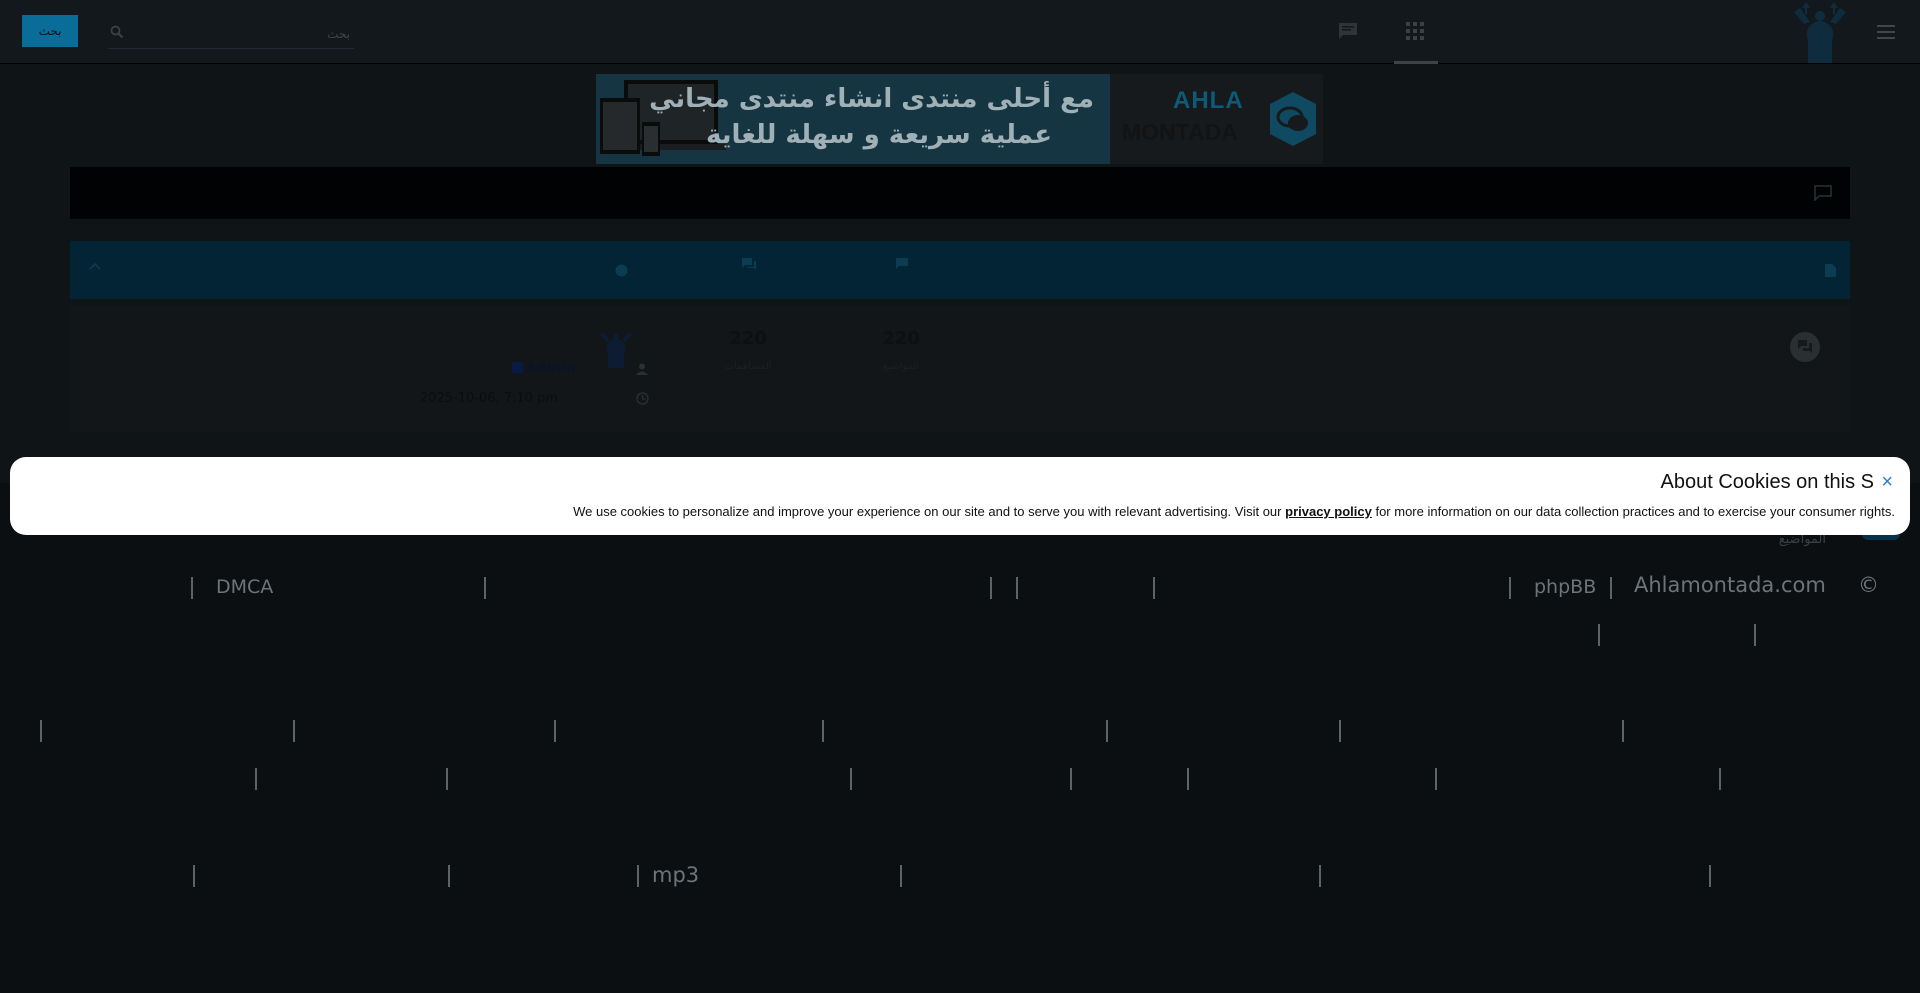 The image size is (1920, 993). I want to click on category-header-bar, so click(960, 193).